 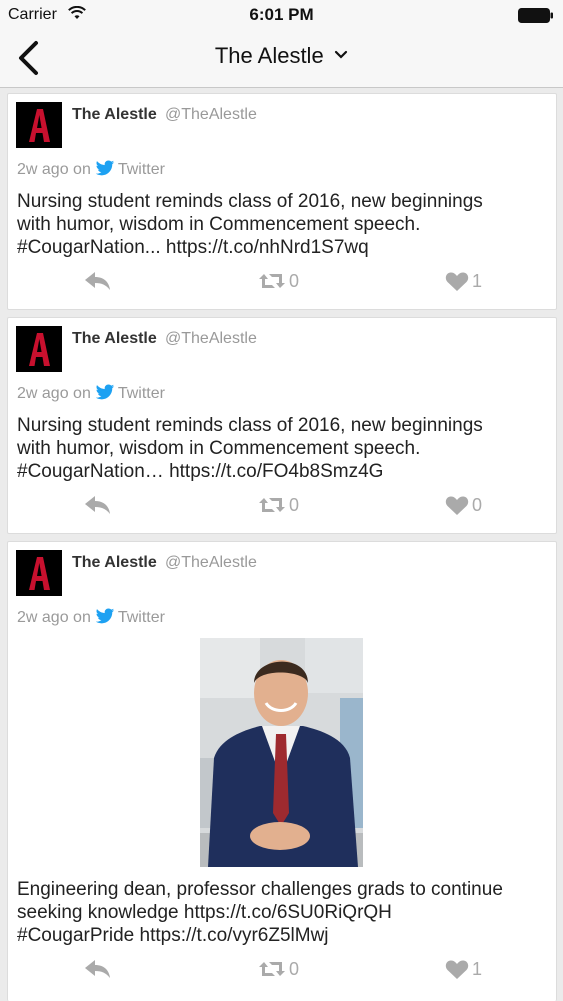 I want to click on chevron-down-icon, so click(x=341, y=56).